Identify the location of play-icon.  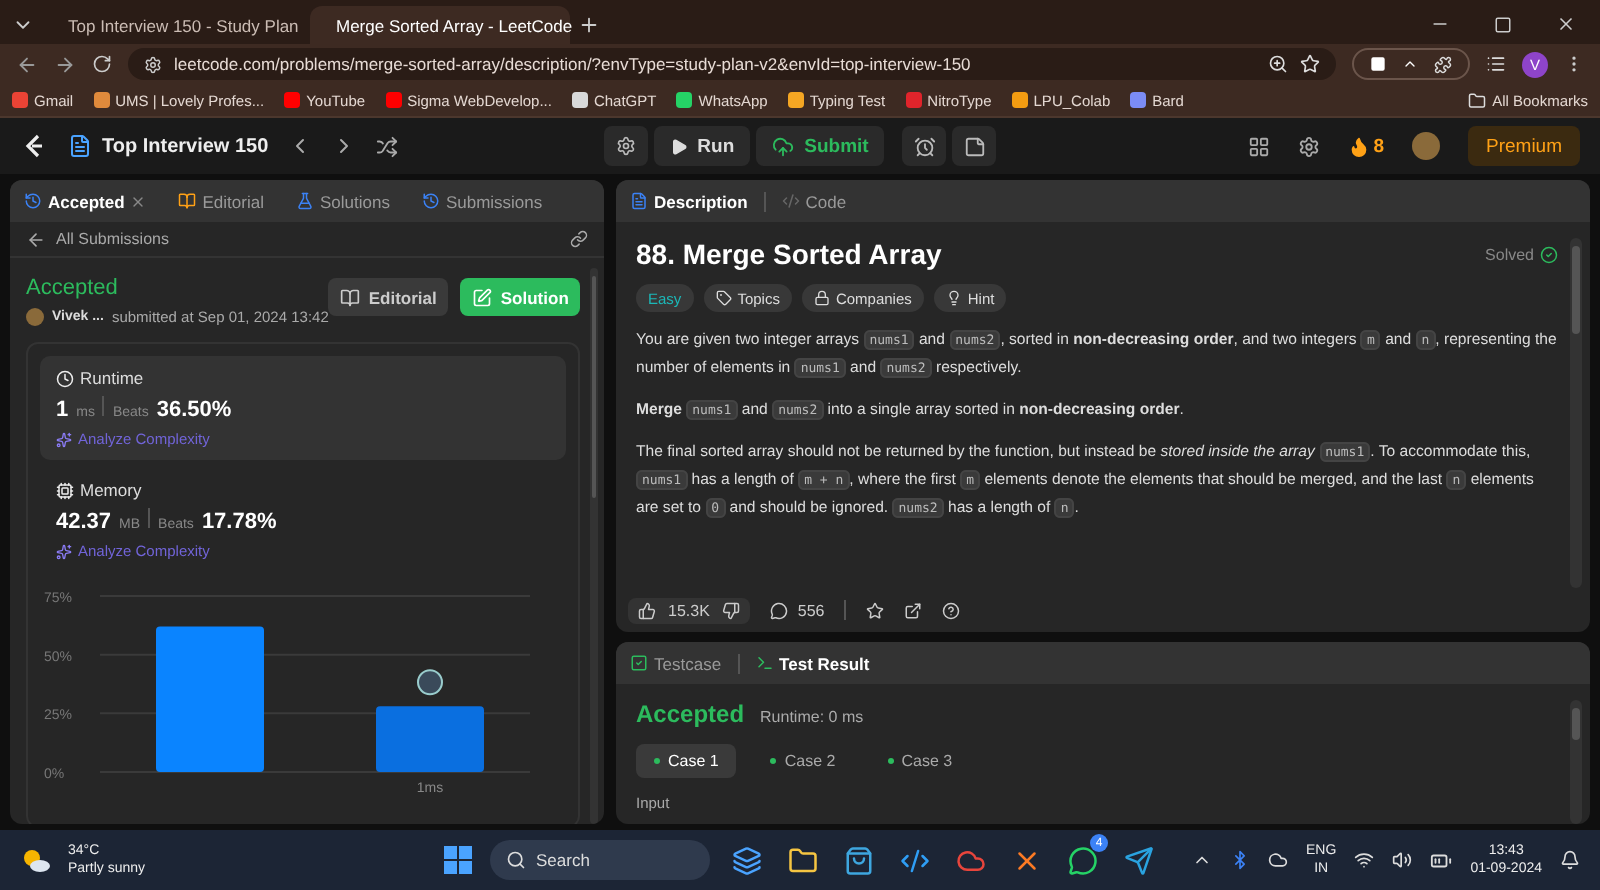
(678, 146).